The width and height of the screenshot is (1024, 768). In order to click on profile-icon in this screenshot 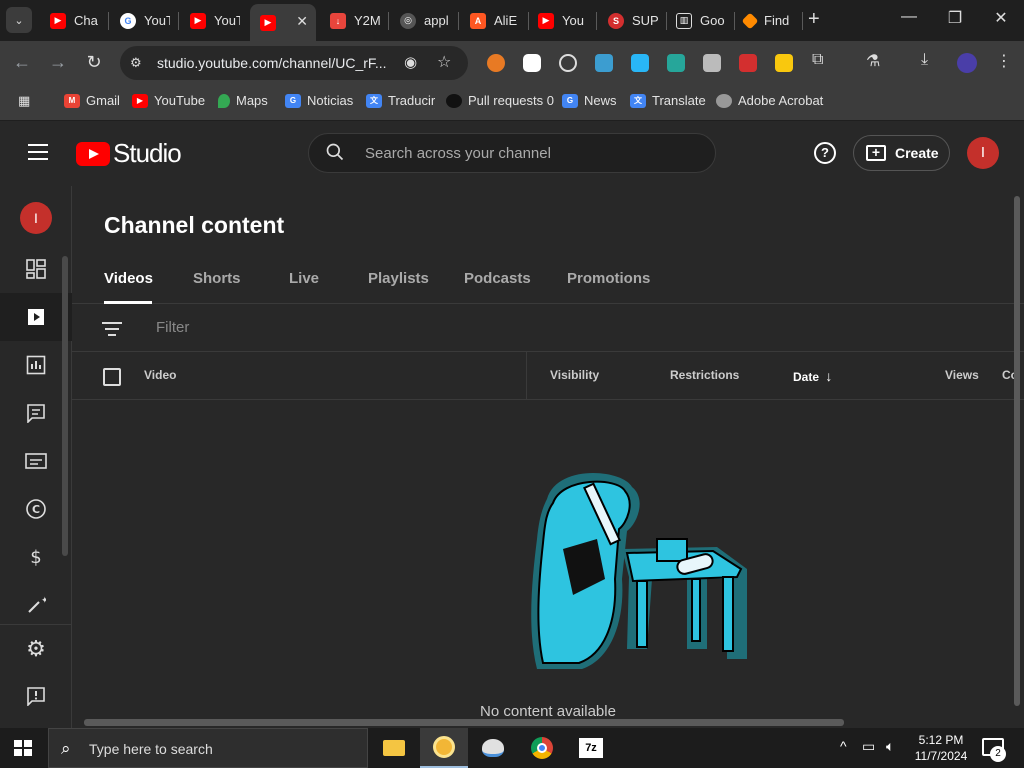, I will do `click(967, 63)`.